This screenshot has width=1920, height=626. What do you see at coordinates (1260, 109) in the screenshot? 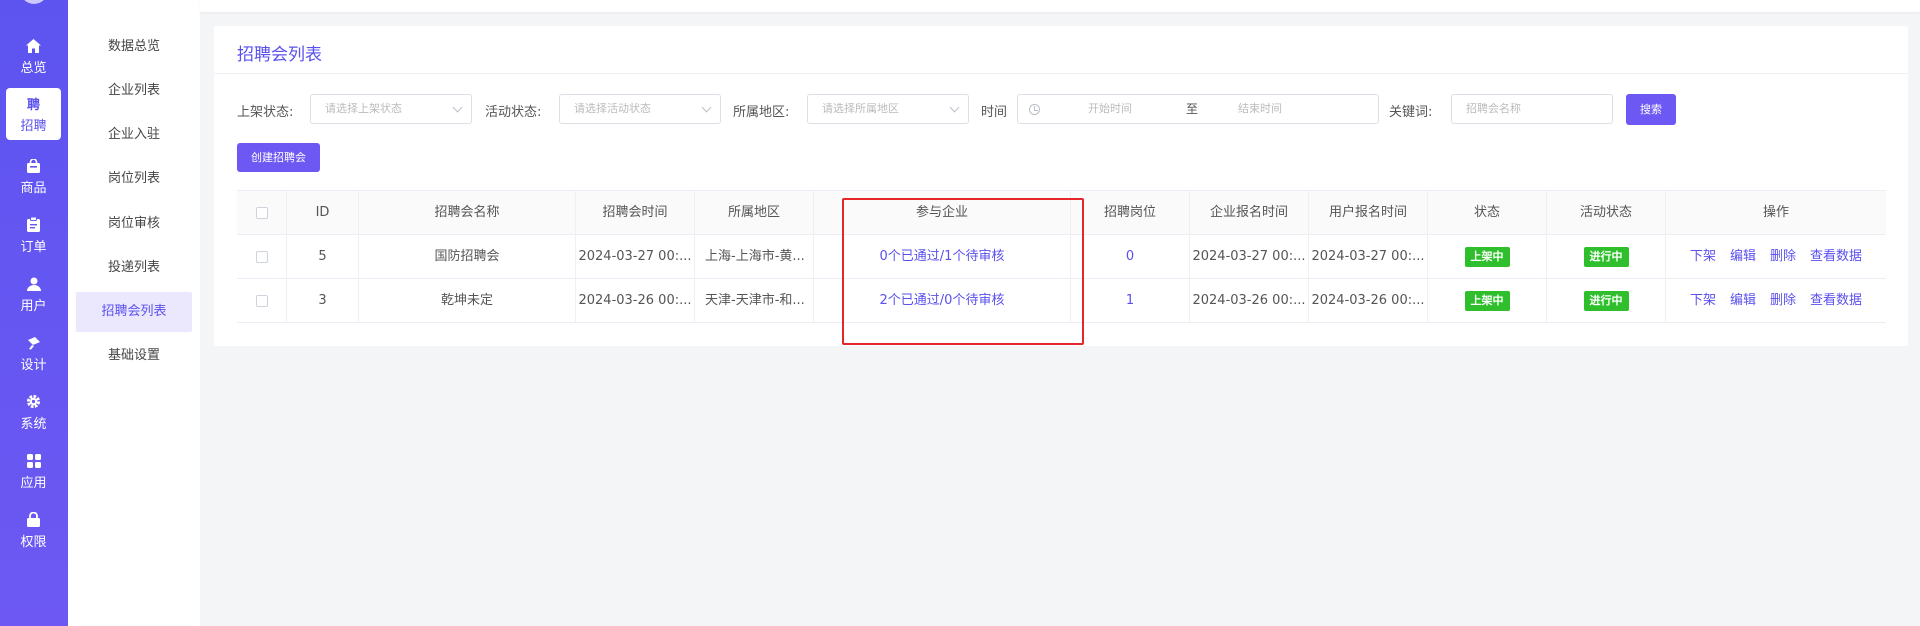
I see `end-time-input: 结束时间` at bounding box center [1260, 109].